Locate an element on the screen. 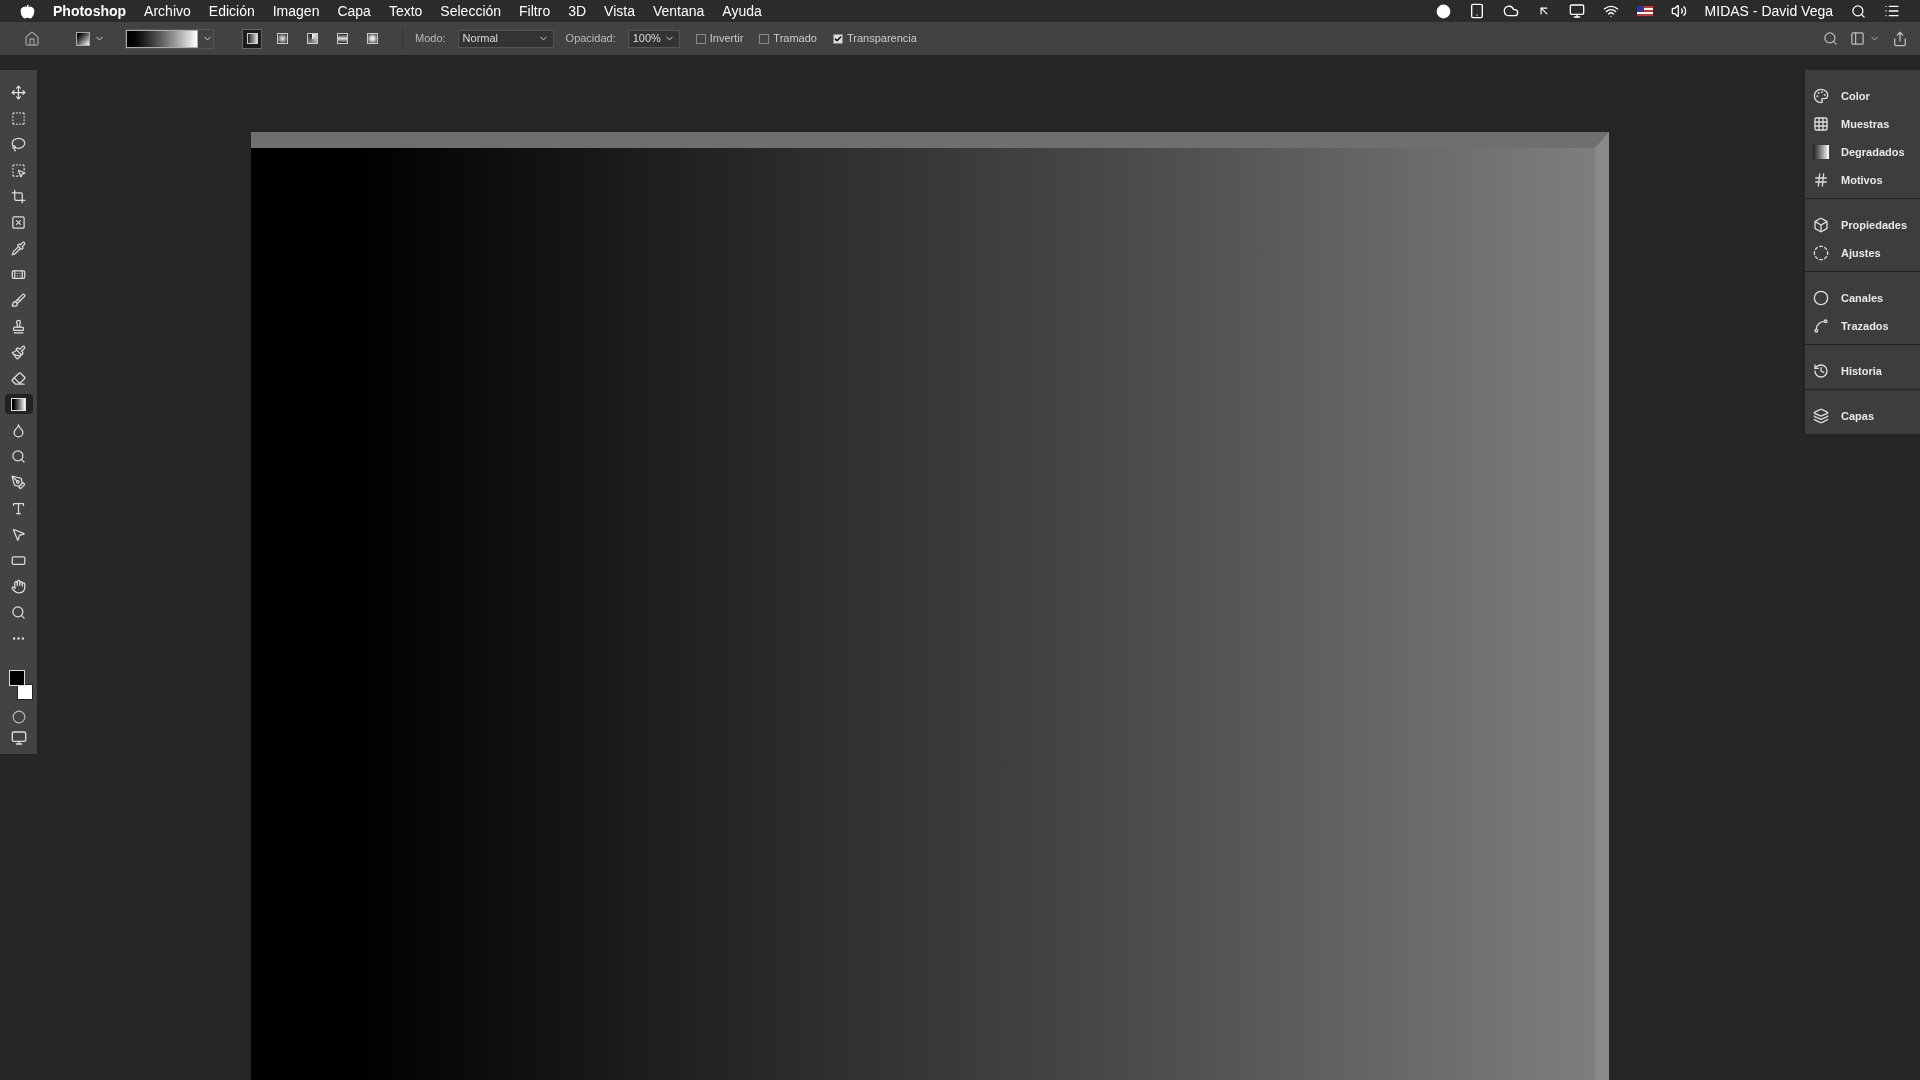 This screenshot has height=1080, width=1920. volume-icon is located at coordinates (1678, 11).